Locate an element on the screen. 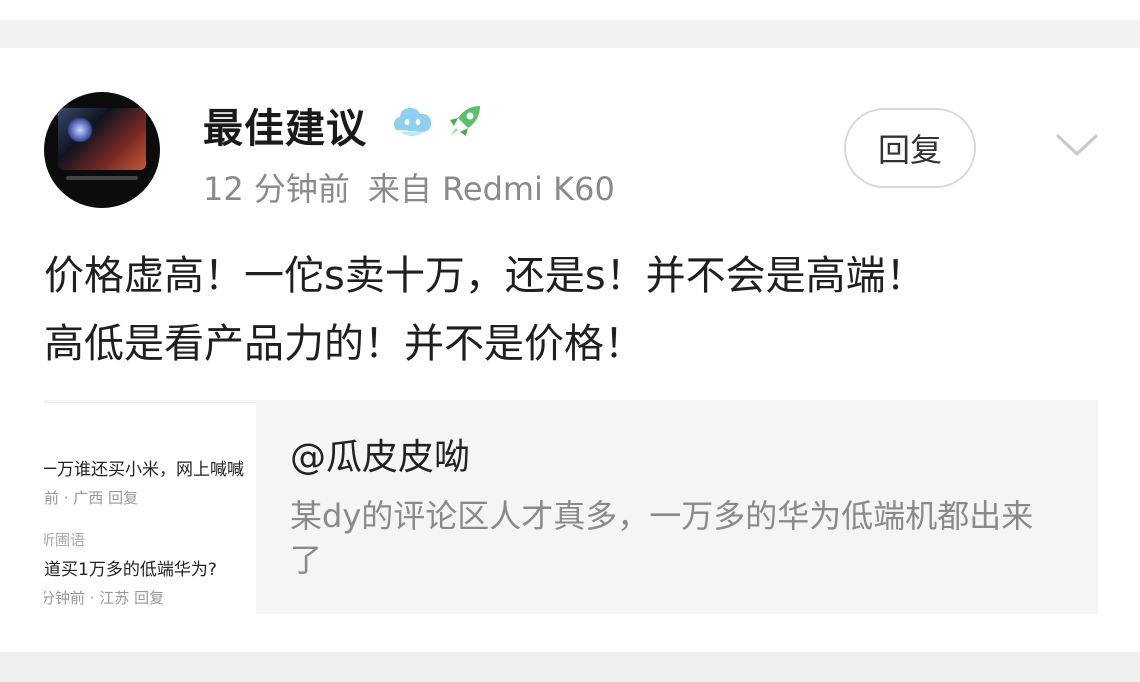 Image resolution: width=1140 pixels, height=682 pixels. quoted-text: 某dy的评论区人才真多，一万多的华为低端机都出来了 is located at coordinates (662, 538).